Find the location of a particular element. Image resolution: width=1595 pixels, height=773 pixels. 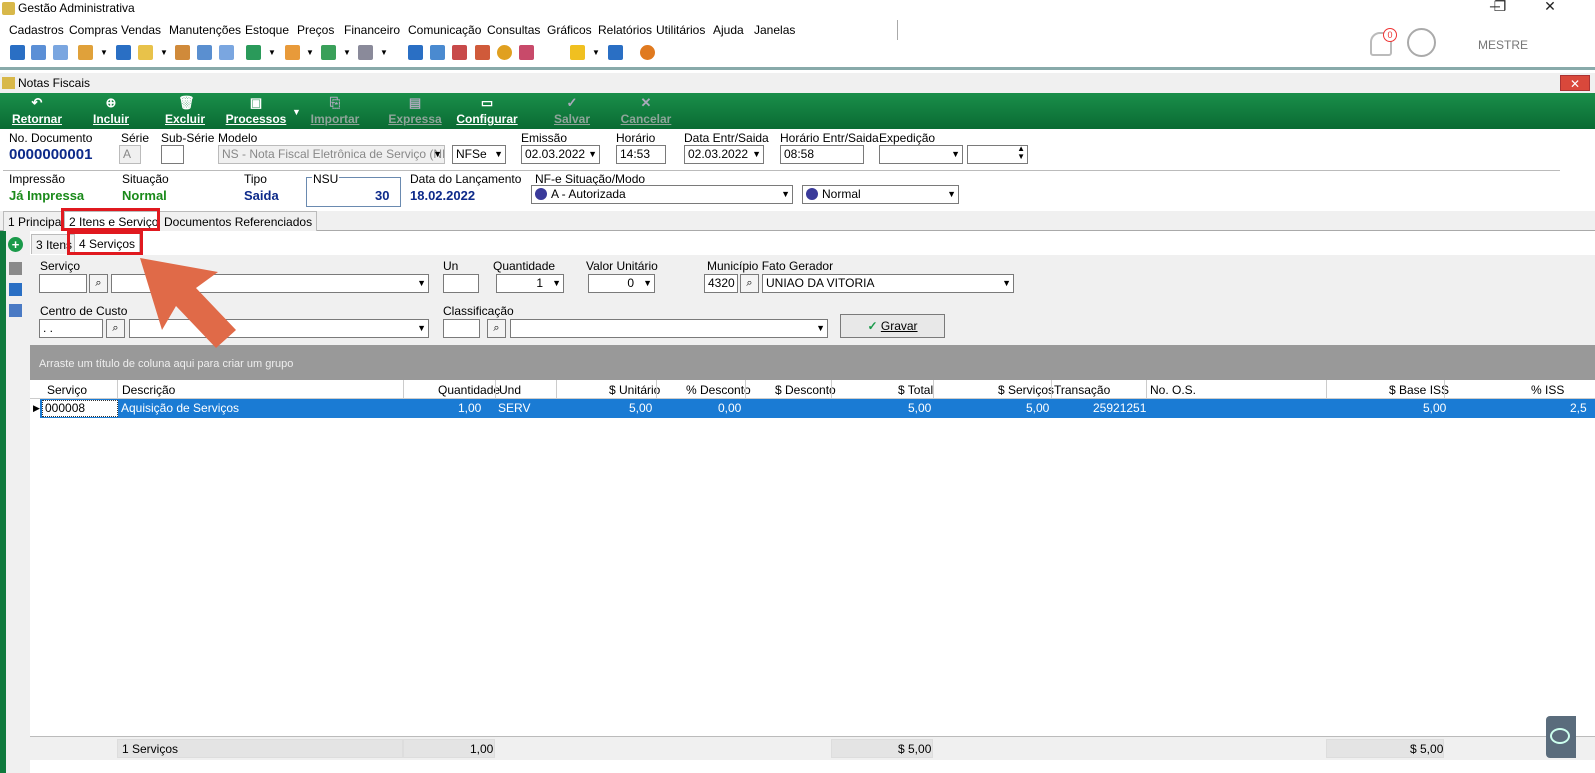

list-icon is located at coordinates (85, 52).